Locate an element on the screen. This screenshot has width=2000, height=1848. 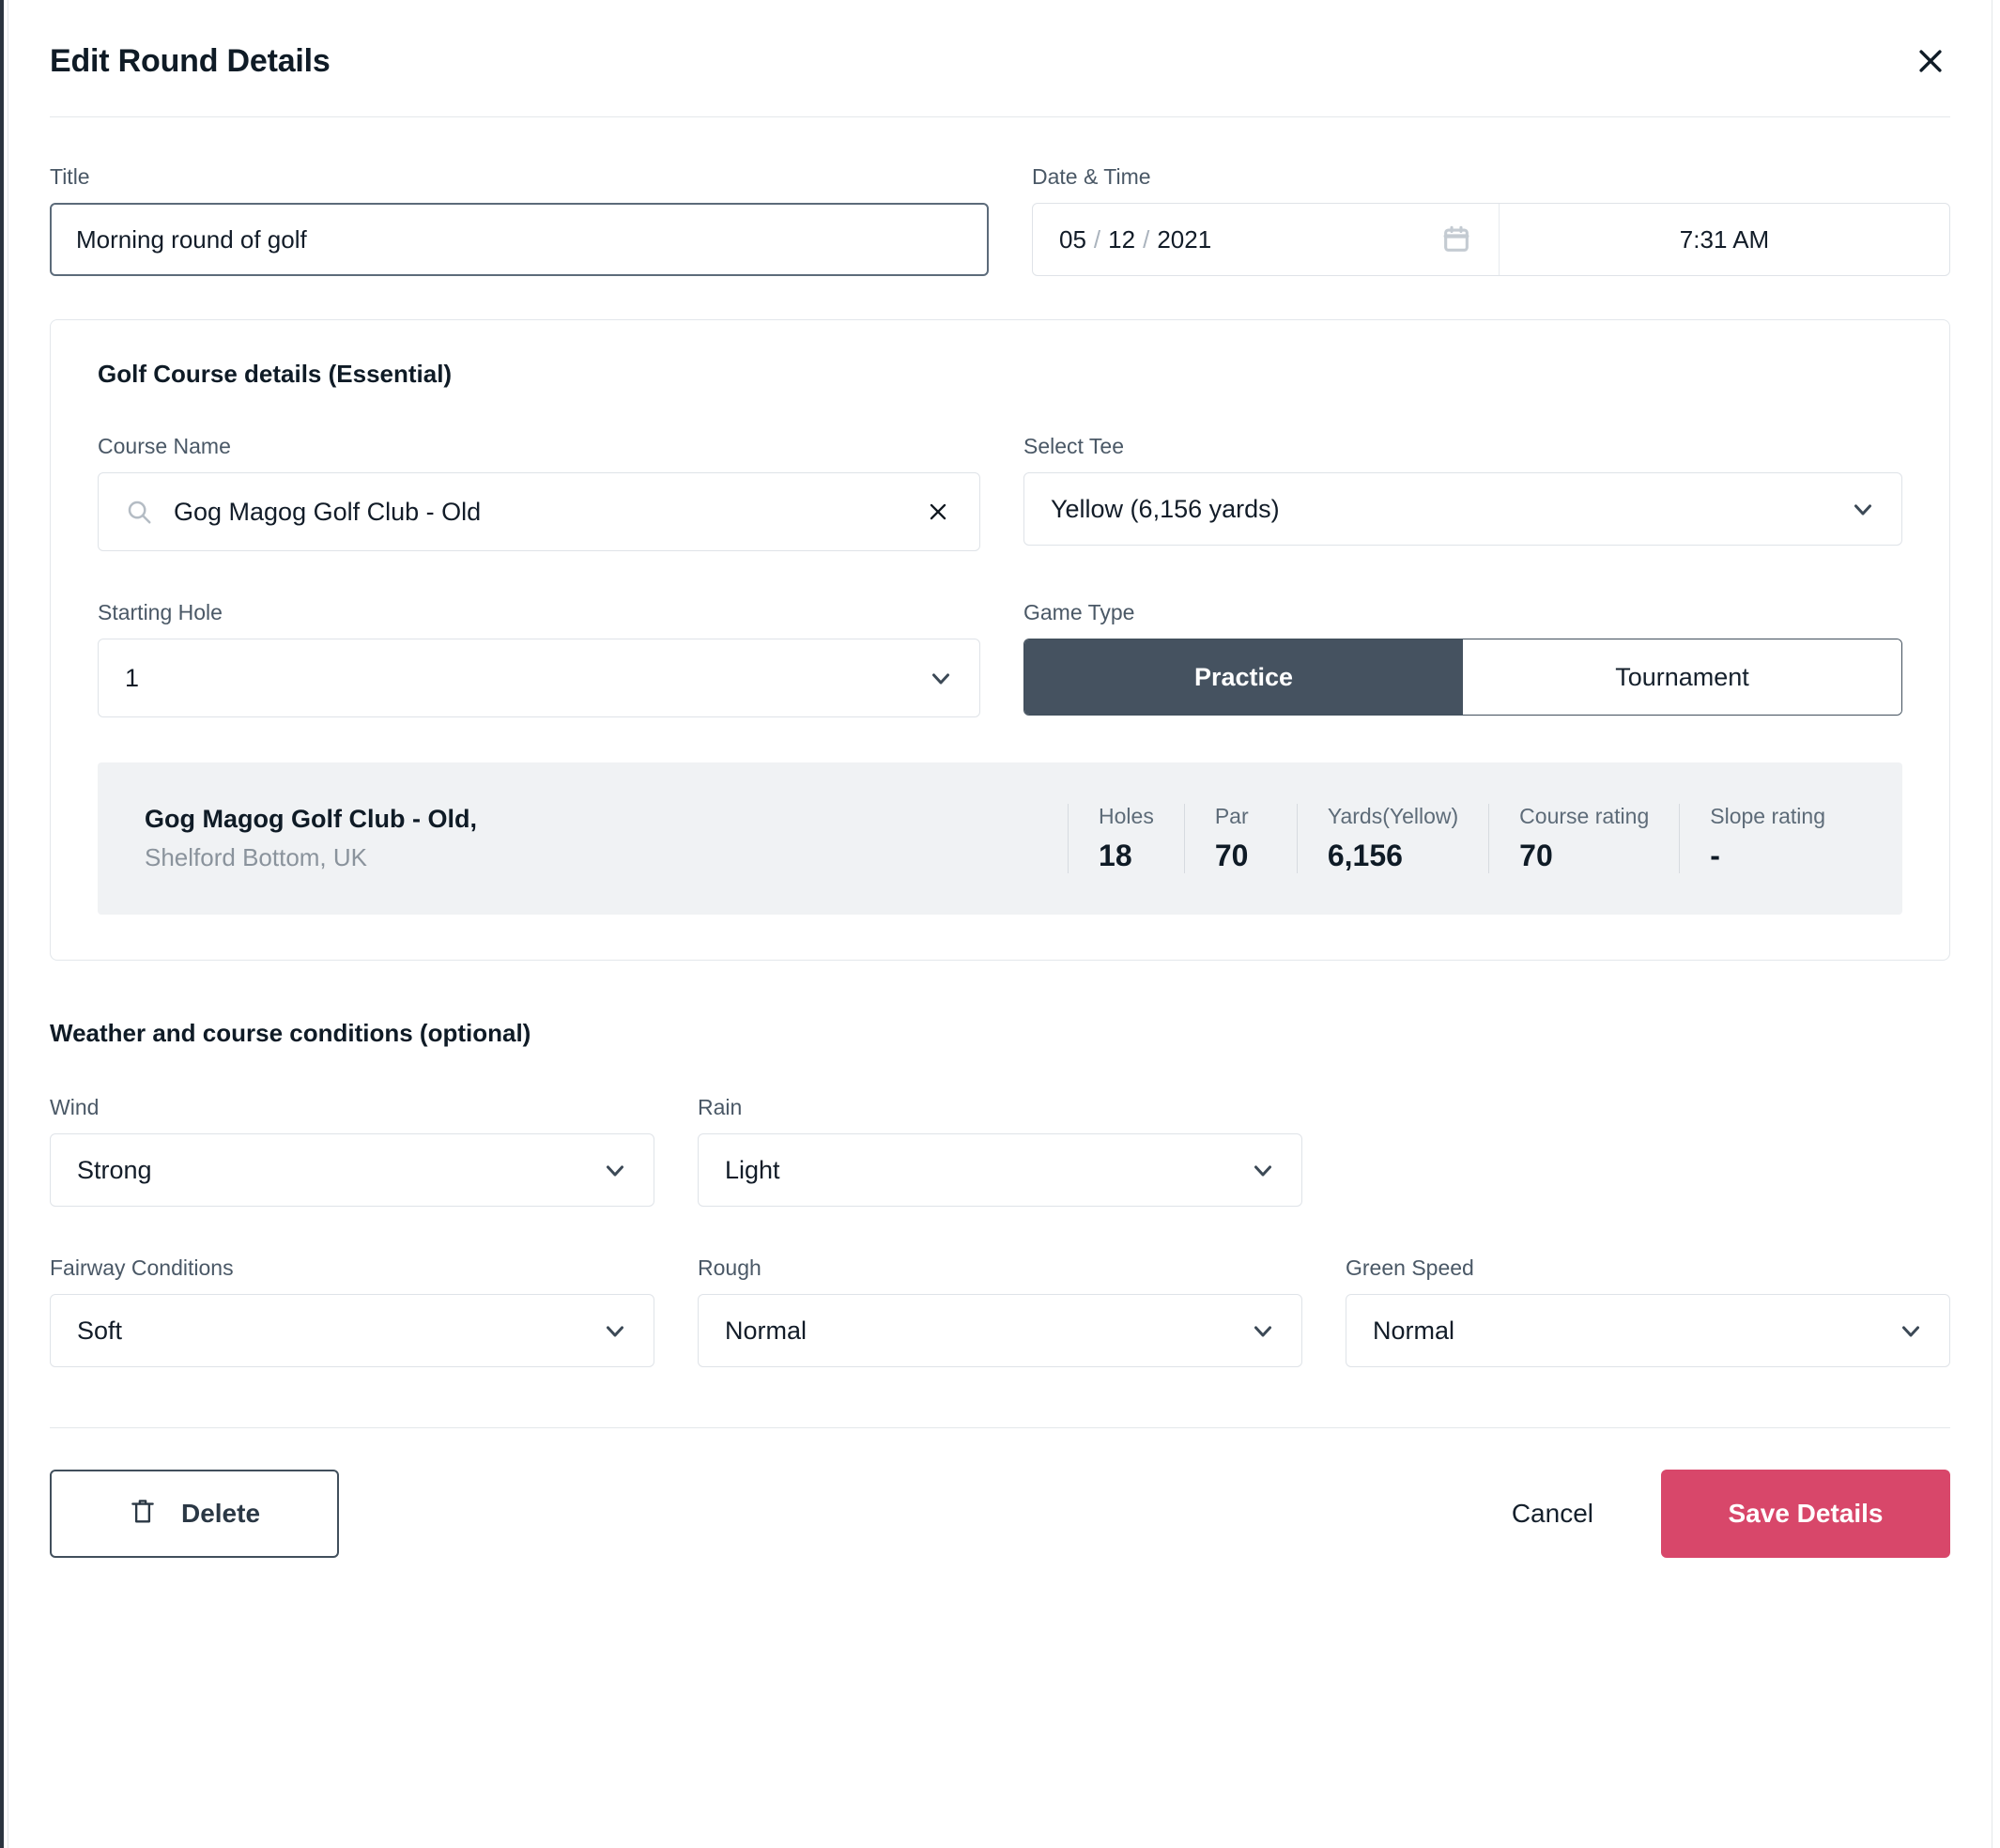
datetime-label: Date & Time is located at coordinates (1091, 176).